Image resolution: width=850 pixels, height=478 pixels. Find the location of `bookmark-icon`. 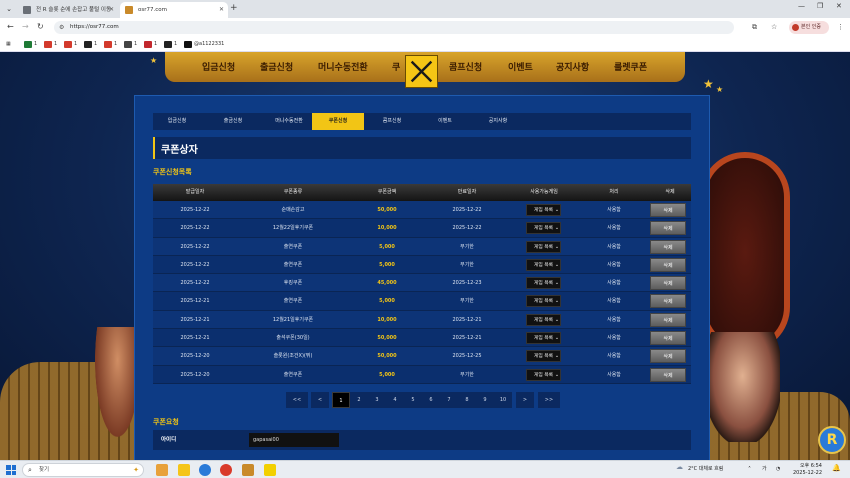

bookmark-icon is located at coordinates (168, 44).